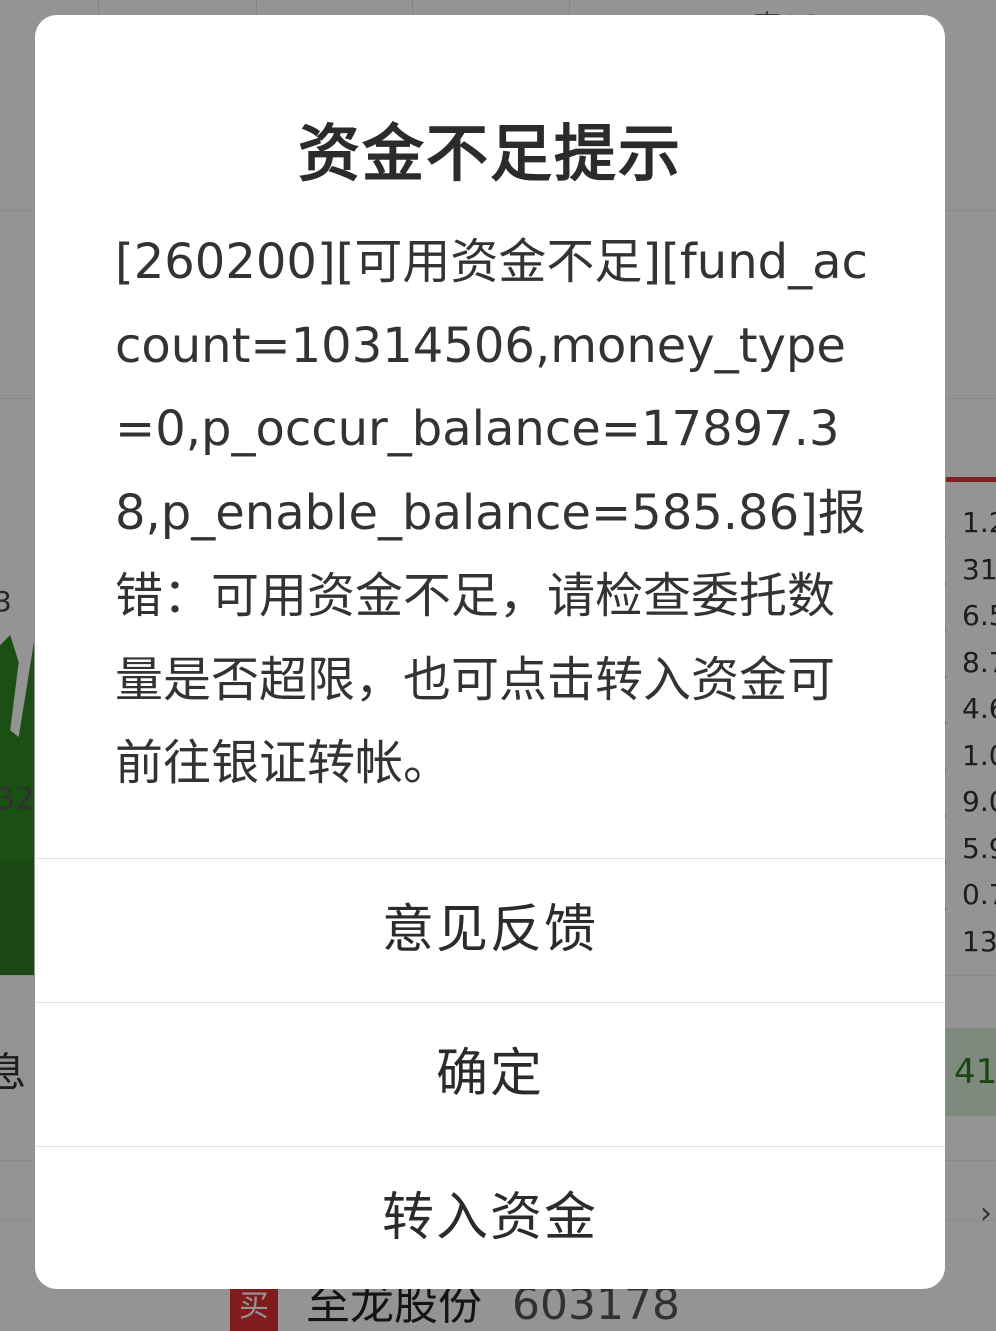  Describe the element at coordinates (490, 1218) in the screenshot. I see `transfer-funds-button: 转入资金` at that location.